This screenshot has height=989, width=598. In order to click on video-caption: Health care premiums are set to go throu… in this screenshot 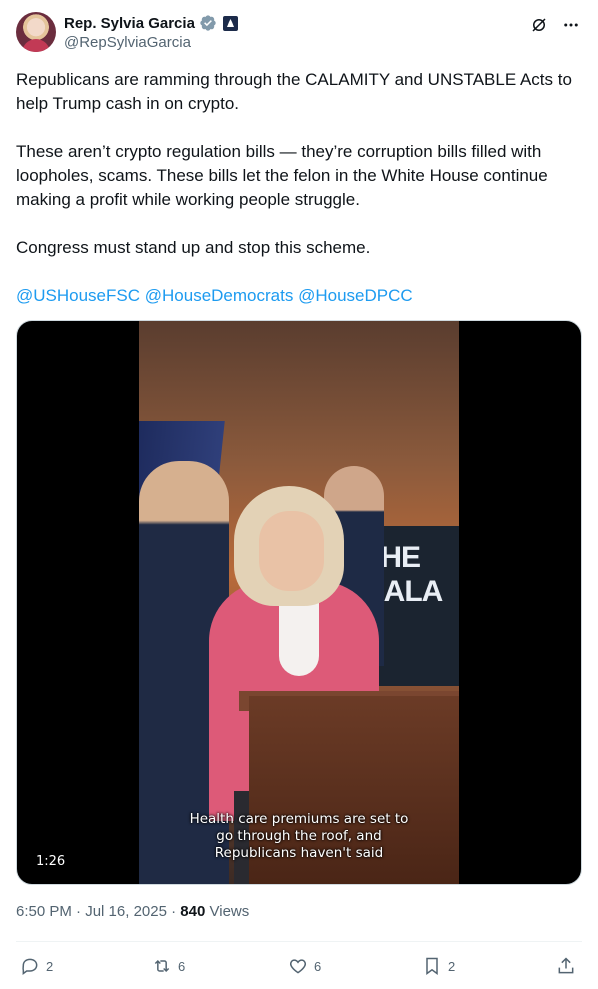, I will do `click(299, 836)`.